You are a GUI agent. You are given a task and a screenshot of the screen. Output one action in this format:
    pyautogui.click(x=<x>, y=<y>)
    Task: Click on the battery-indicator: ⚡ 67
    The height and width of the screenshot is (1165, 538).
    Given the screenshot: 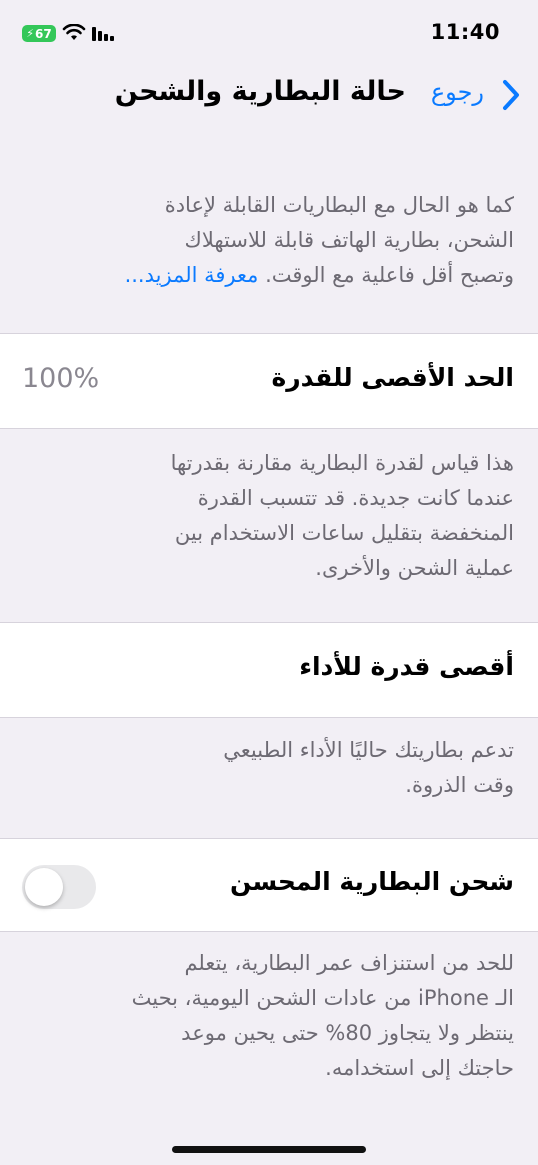 What is the action you would take?
    pyautogui.click(x=39, y=33)
    